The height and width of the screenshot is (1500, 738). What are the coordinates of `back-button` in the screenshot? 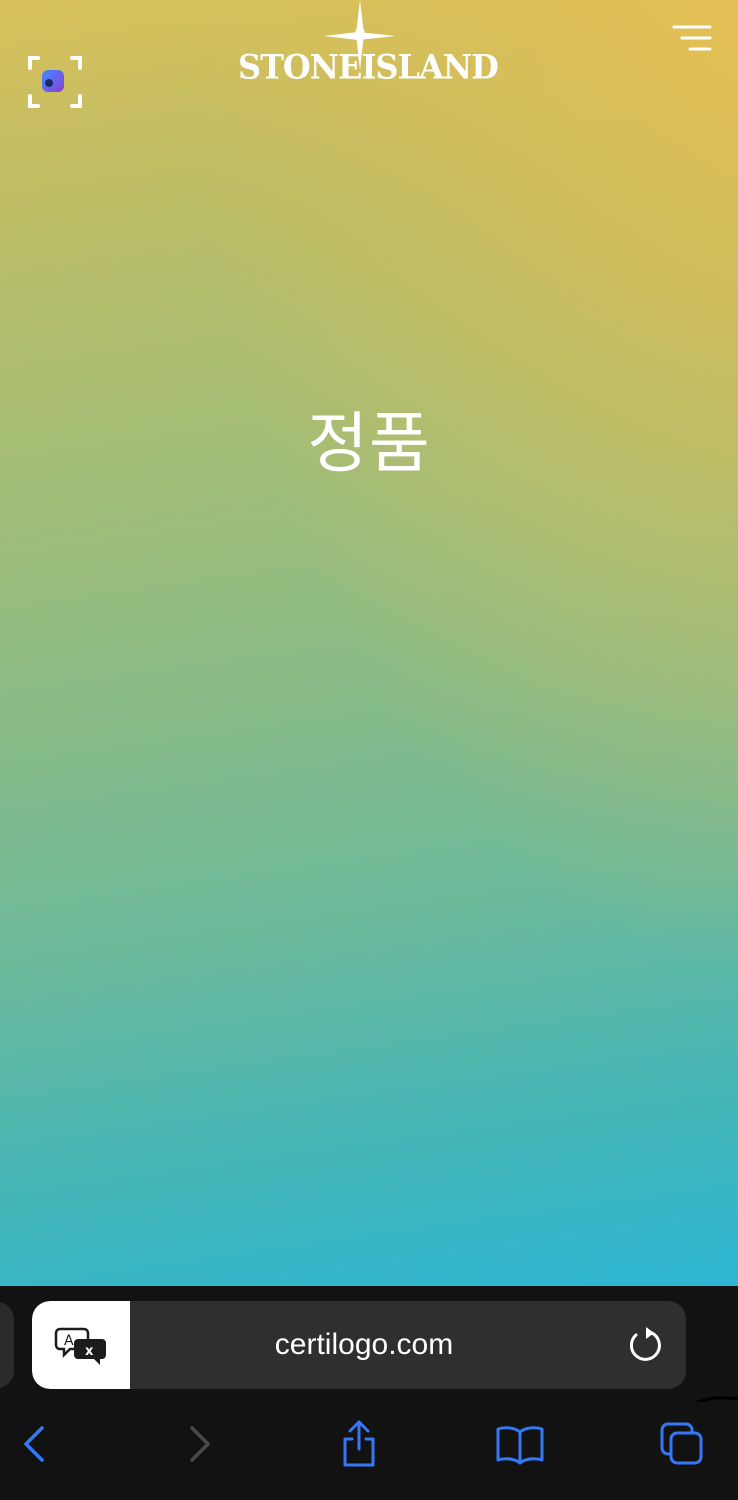 It's located at (34, 1444).